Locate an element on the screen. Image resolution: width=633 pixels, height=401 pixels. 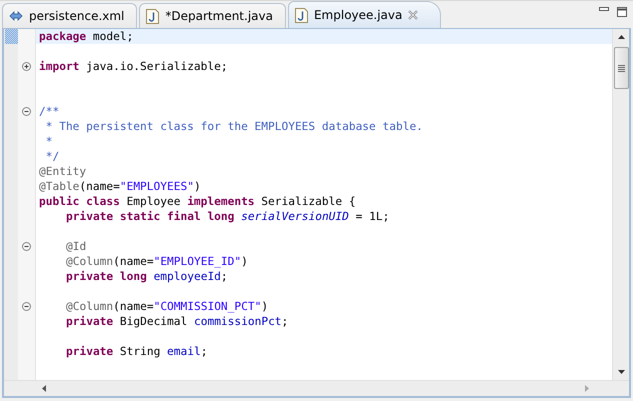
code-line: import java.io.Serializable; is located at coordinates (133, 66).